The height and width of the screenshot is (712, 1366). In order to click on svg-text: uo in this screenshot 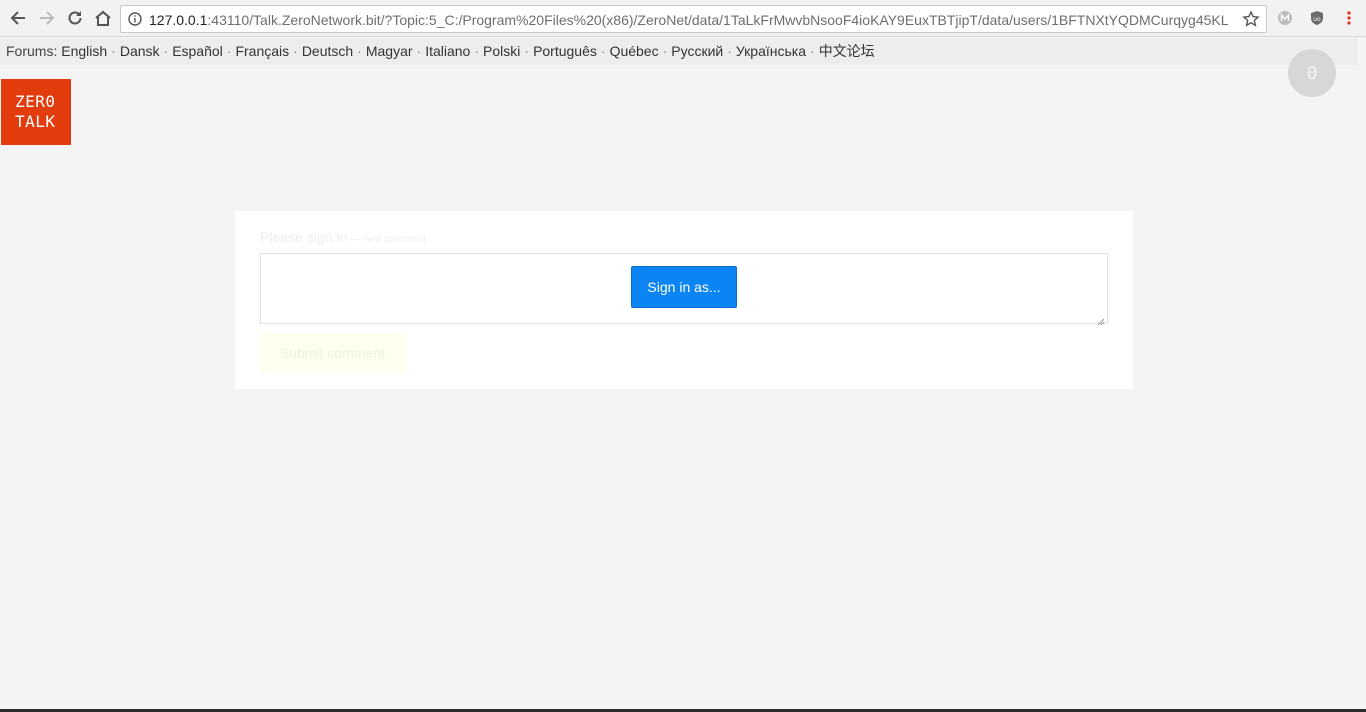, I will do `click(1317, 19)`.